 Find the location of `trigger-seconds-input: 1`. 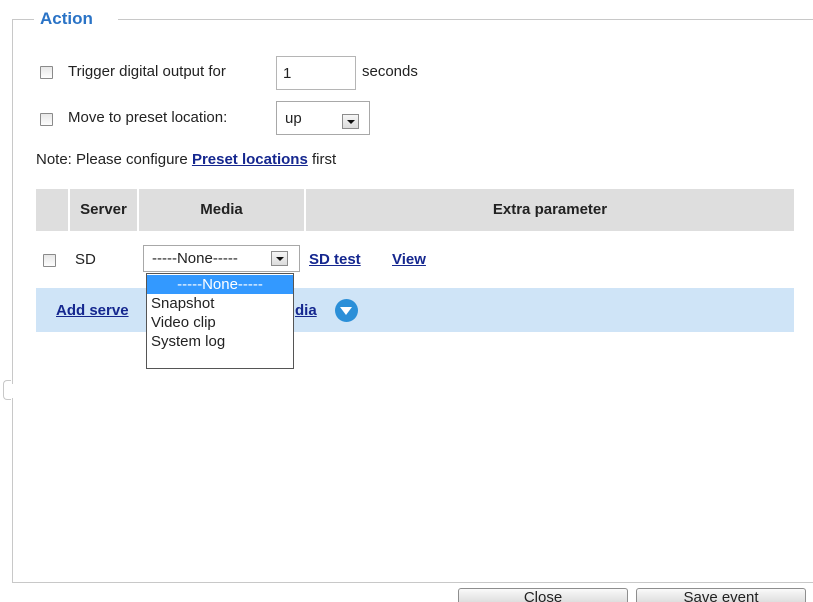

trigger-seconds-input: 1 is located at coordinates (316, 73).